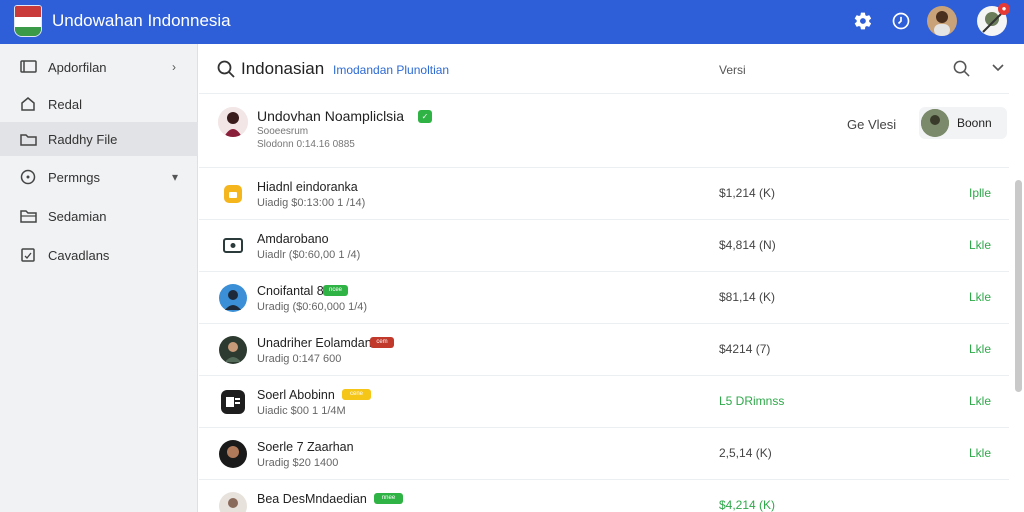  Describe the element at coordinates (512, 22) in the screenshot. I see `top-bar: Undowahan Indonnesia ●` at that location.